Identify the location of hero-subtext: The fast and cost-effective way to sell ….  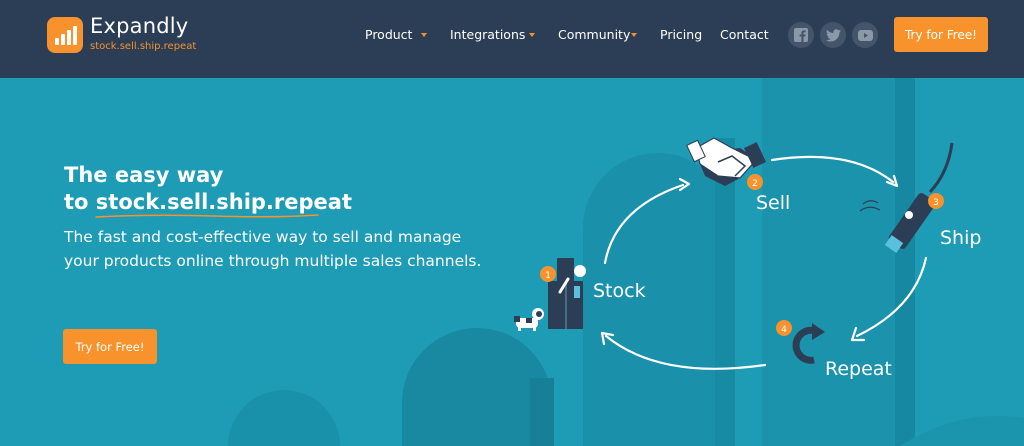
(273, 249).